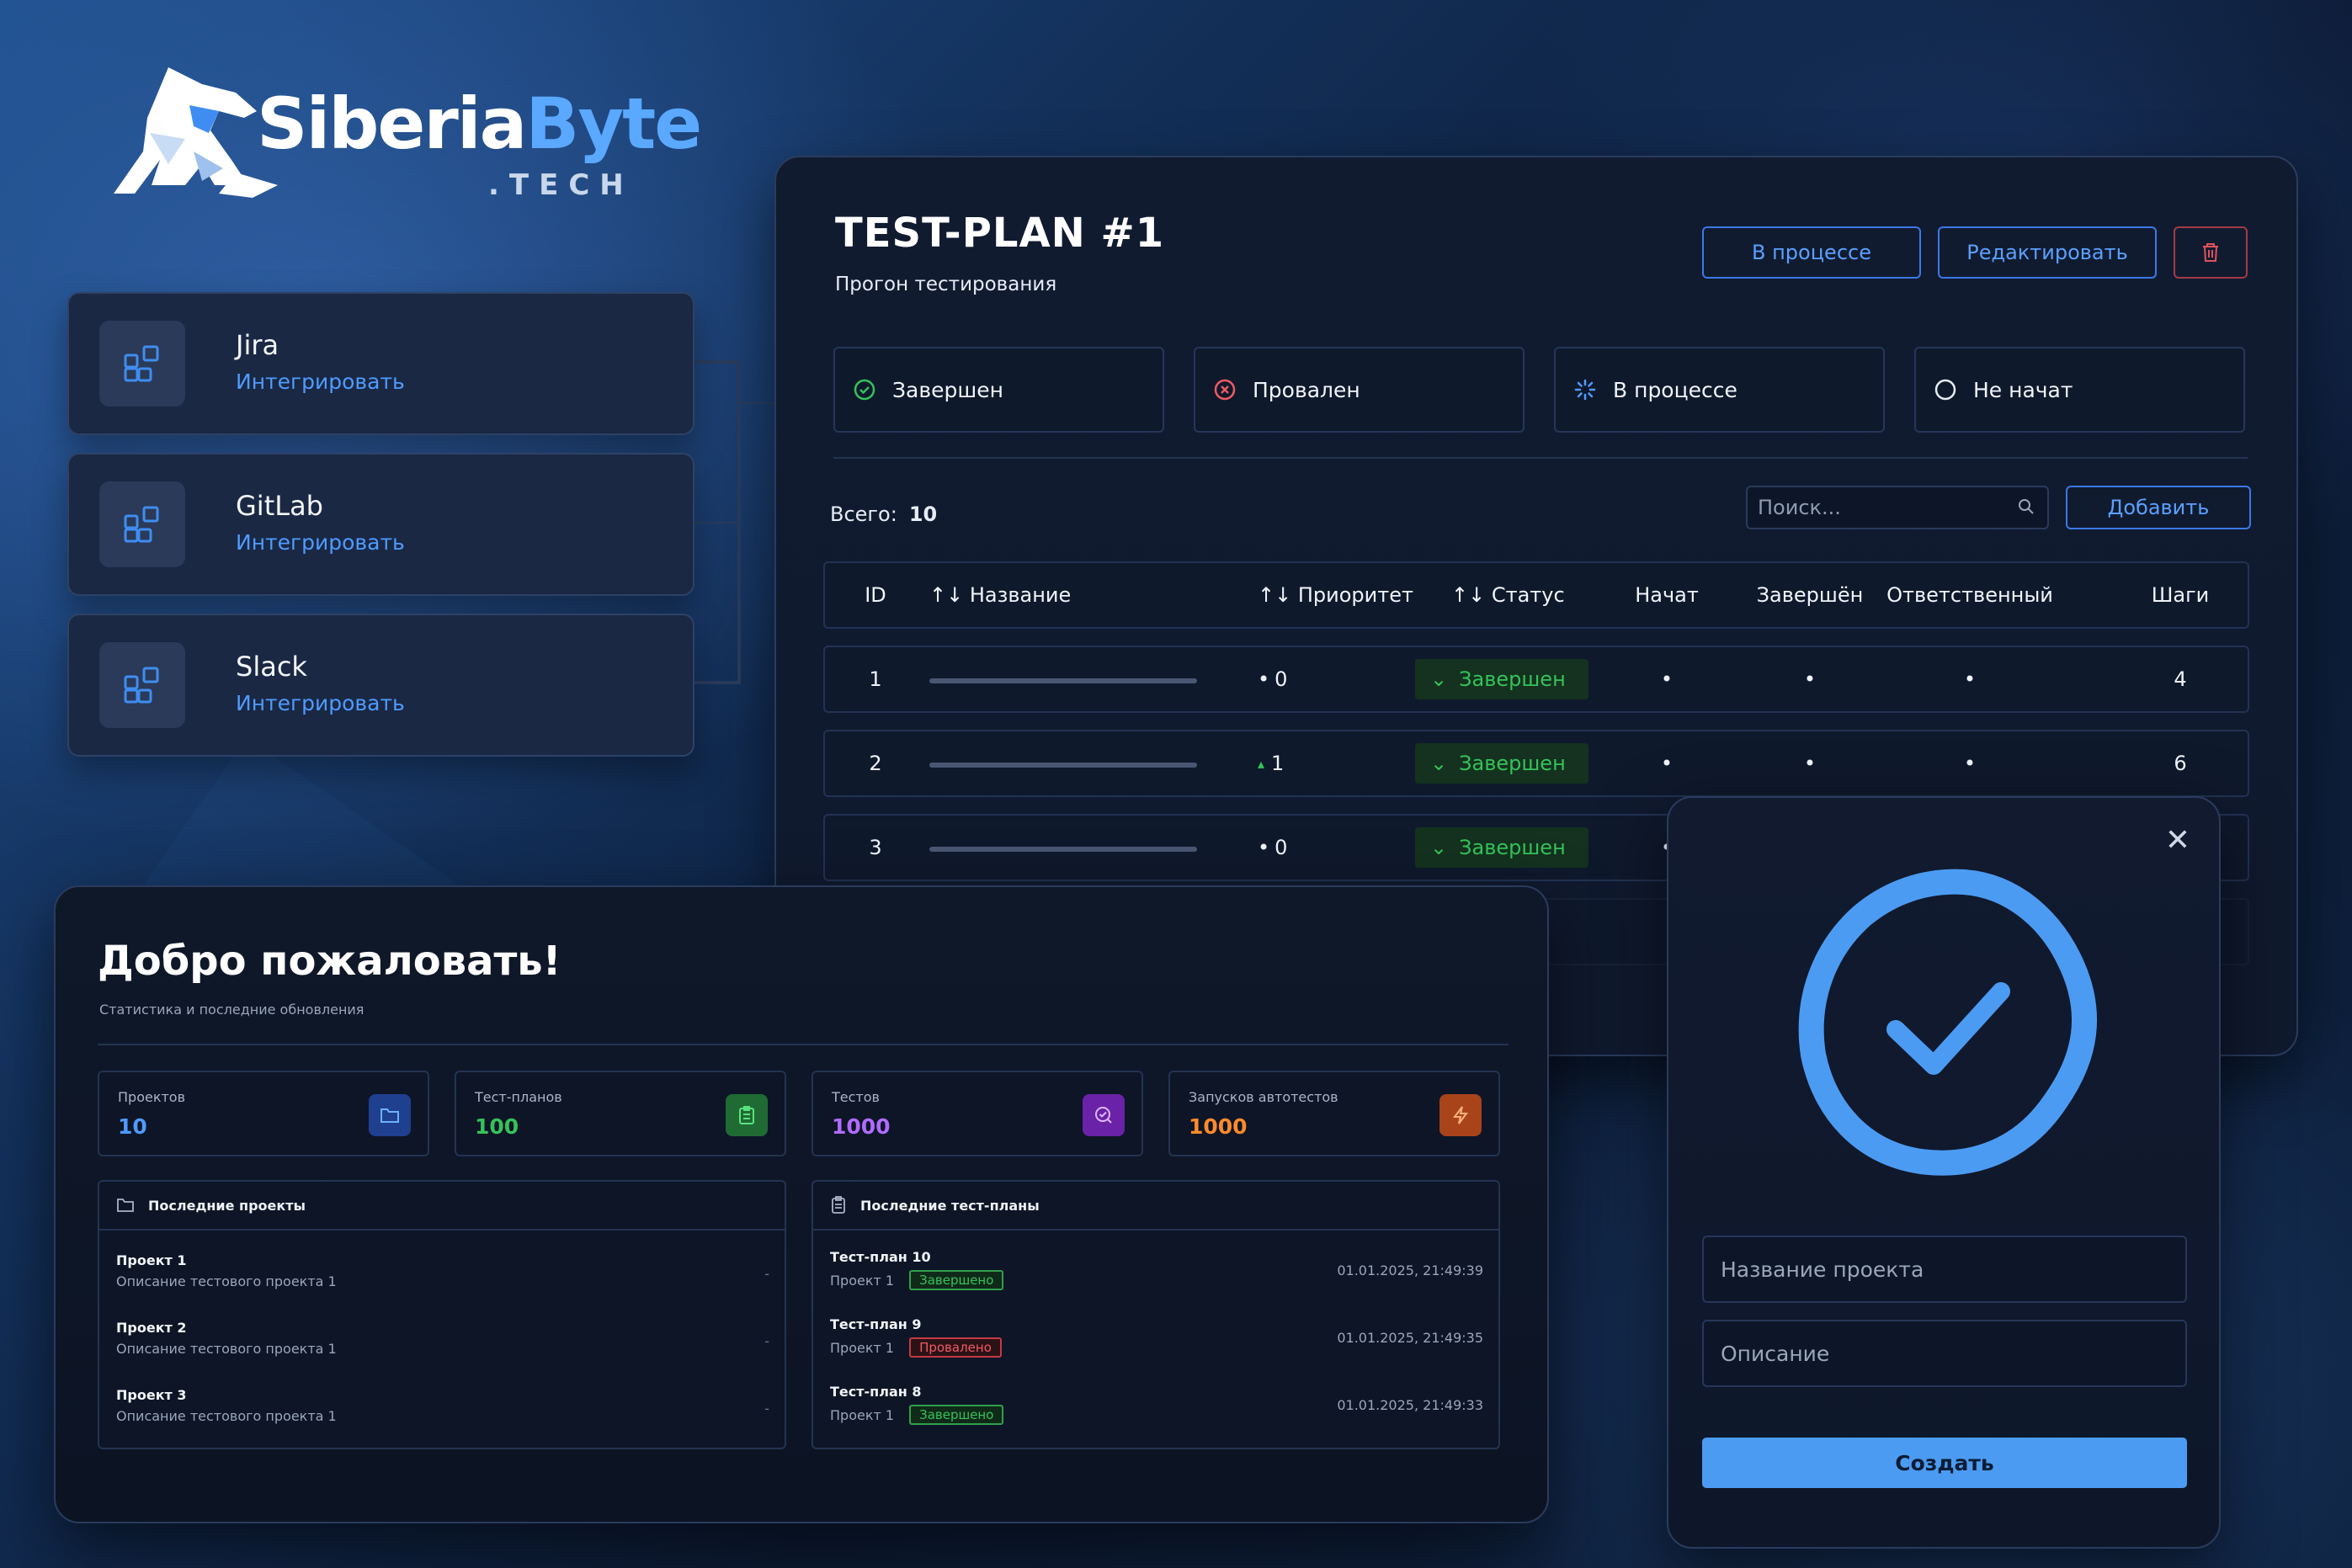 This screenshot has width=2352, height=1568. What do you see at coordinates (257, 345) in the screenshot?
I see `integration-name: Jira` at bounding box center [257, 345].